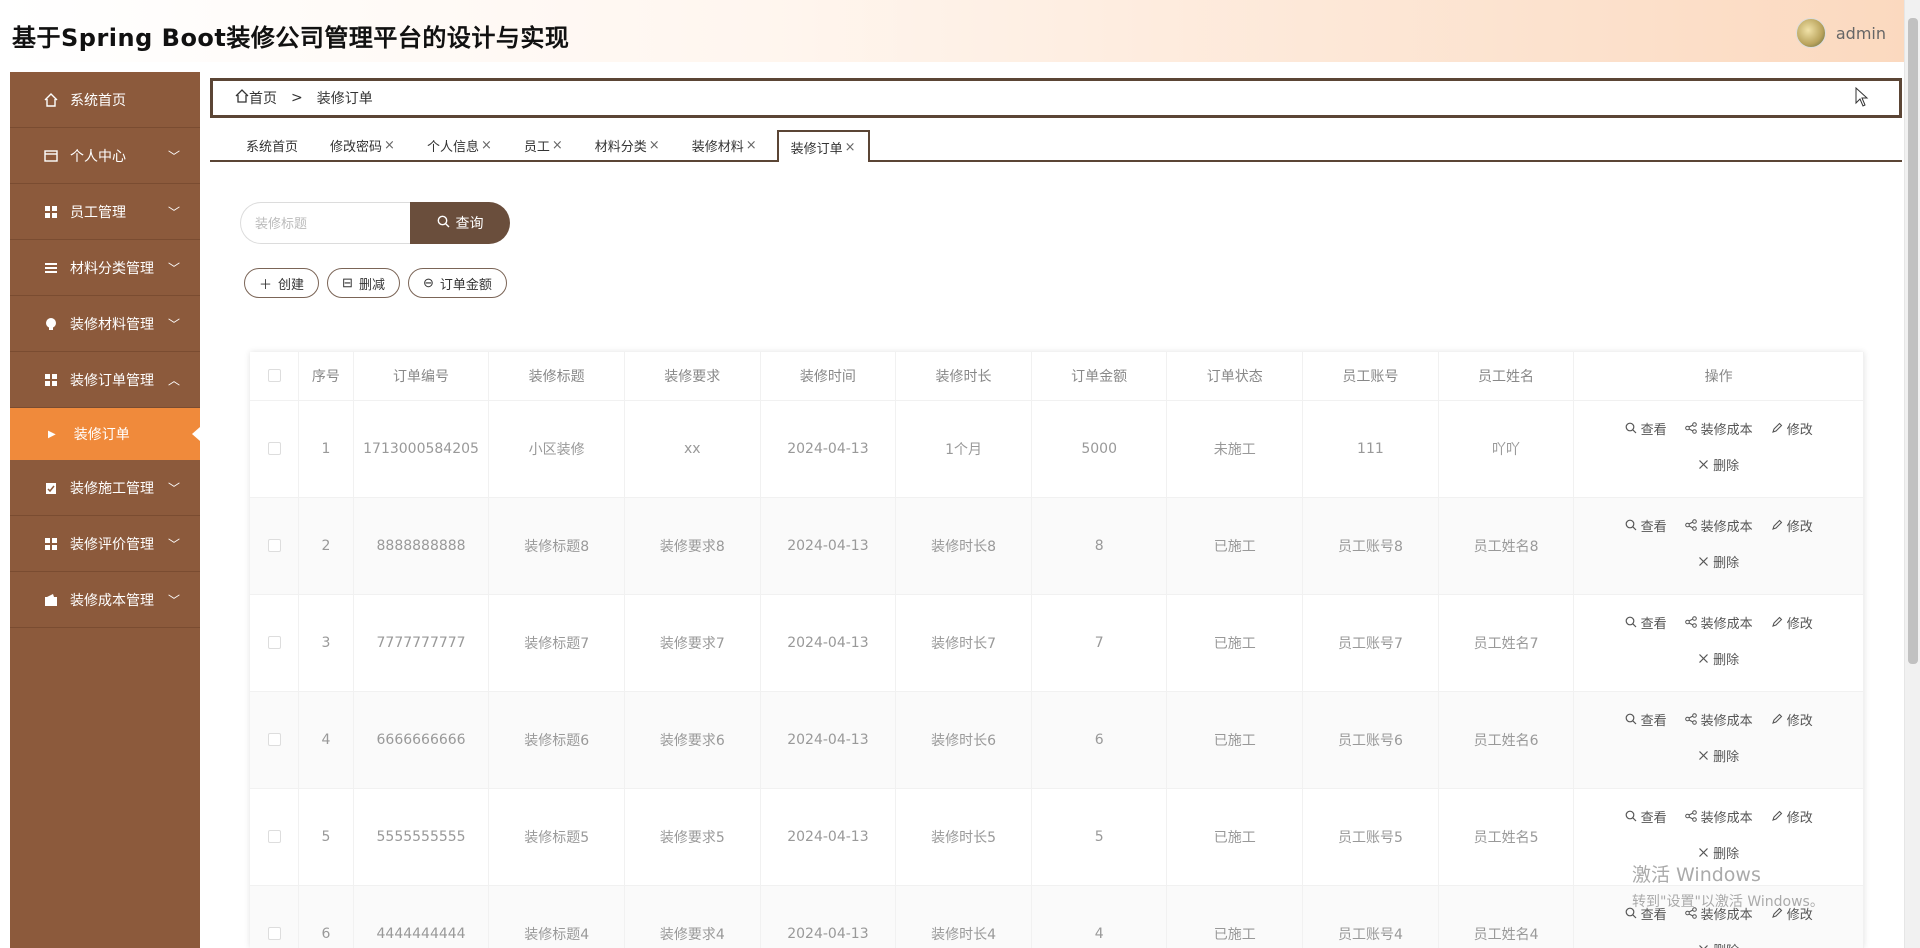 This screenshot has height=948, width=1920. Describe the element at coordinates (105, 100) in the screenshot. I see `sidebar-item-home: 系统首页` at that location.